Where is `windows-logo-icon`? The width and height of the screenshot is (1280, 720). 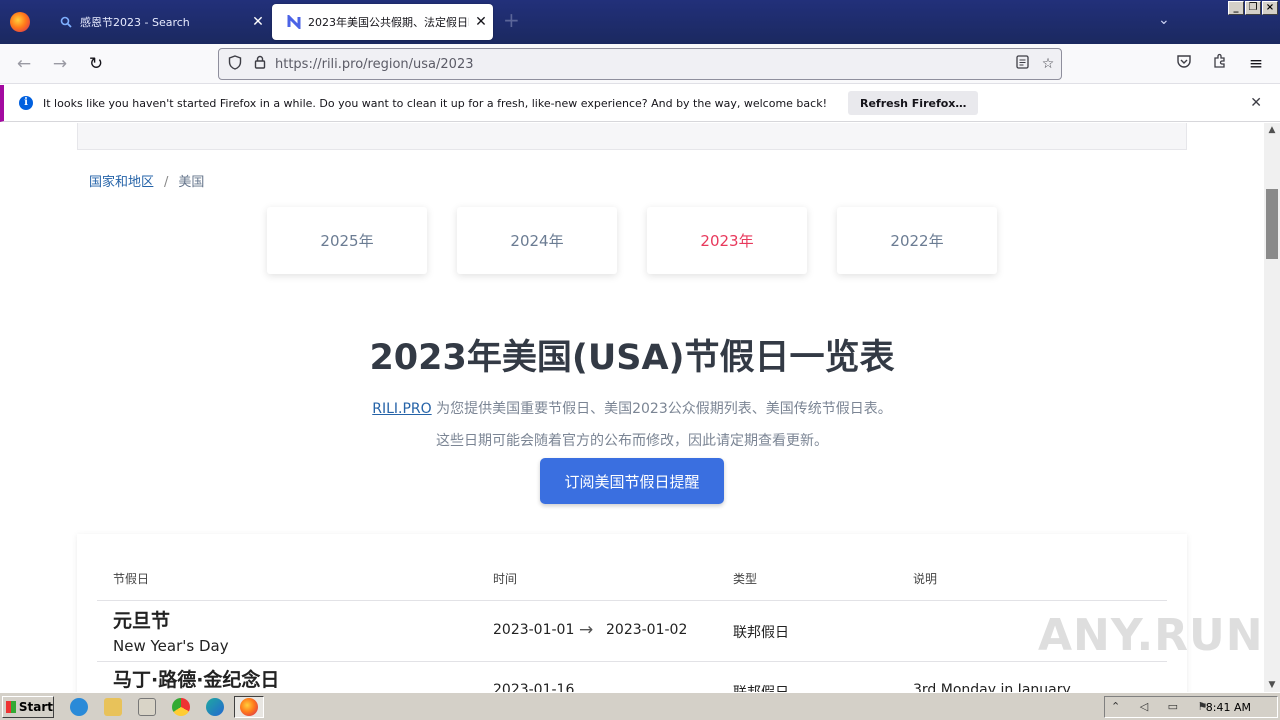 windows-logo-icon is located at coordinates (11, 707).